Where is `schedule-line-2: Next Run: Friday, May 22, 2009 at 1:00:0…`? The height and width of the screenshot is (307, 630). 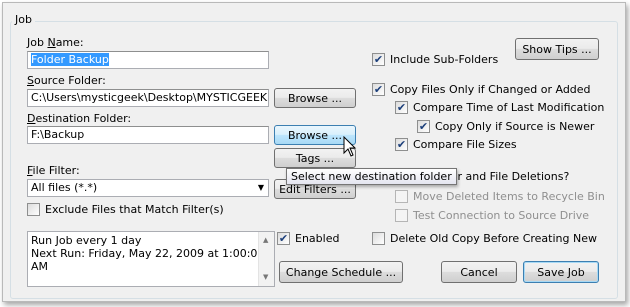 schedule-line-2: Next Run: Friday, May 22, 2009 at 1:00:0… is located at coordinates (148, 253).